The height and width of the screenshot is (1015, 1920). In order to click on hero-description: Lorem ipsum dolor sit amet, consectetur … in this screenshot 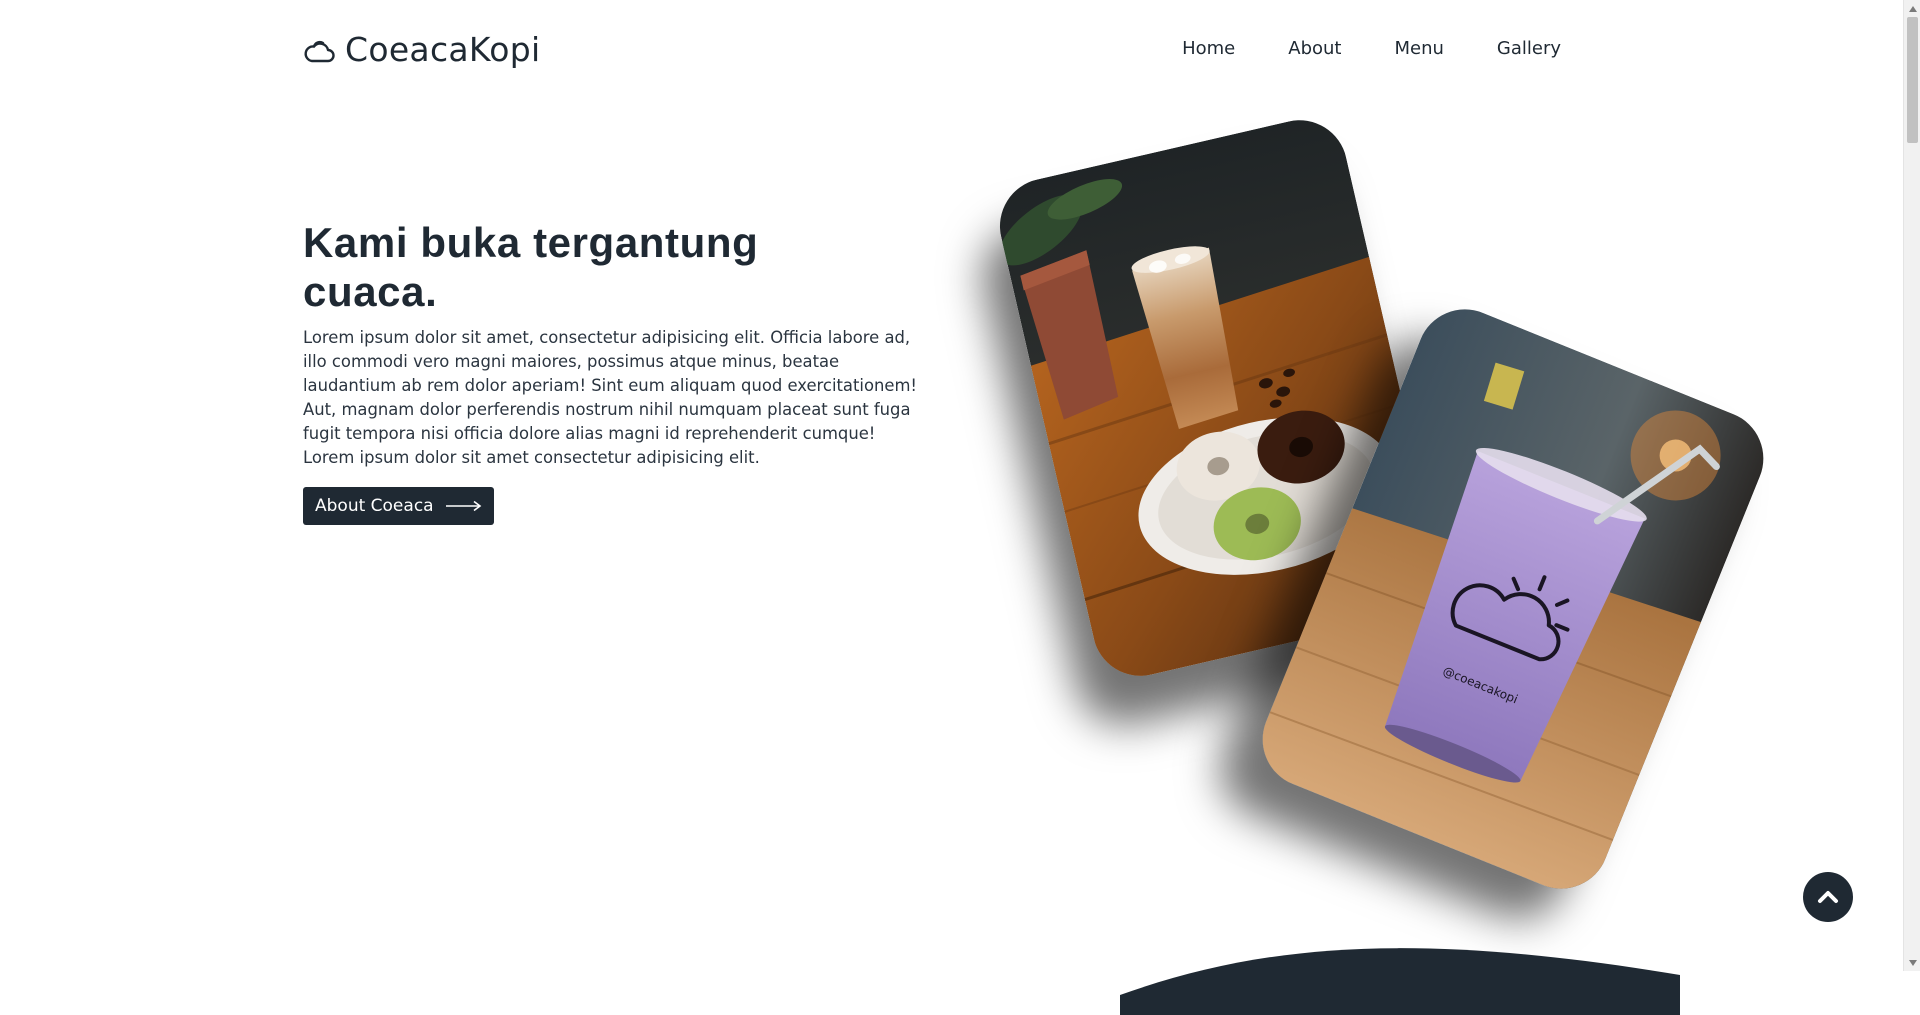, I will do `click(610, 397)`.